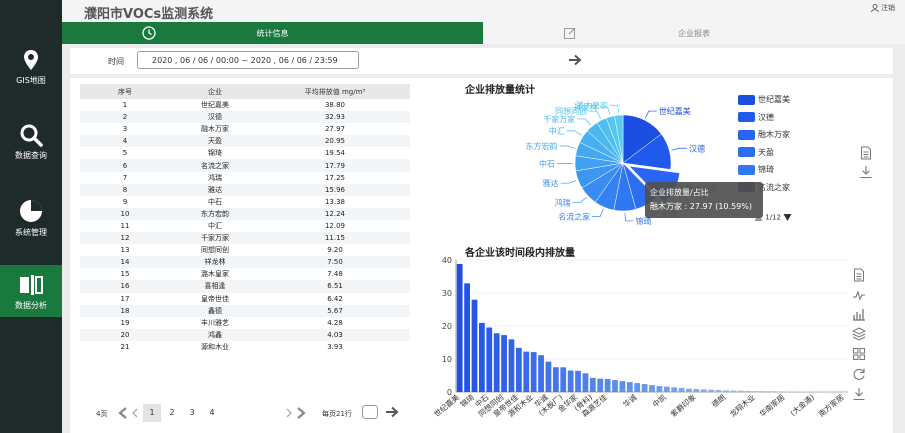 This screenshot has height=433, width=905. Describe the element at coordinates (694, 33) in the screenshot. I see `tab-company-report: 企业报表` at that location.